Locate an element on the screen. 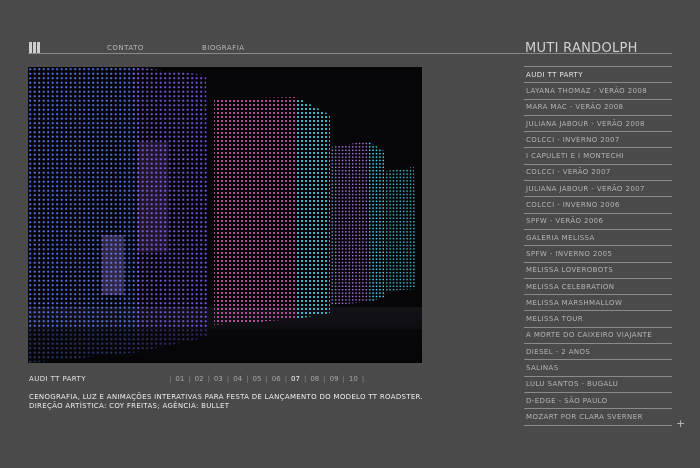 This screenshot has height=468, width=700. sidebar-item: MELISSA LOVEROBOTS is located at coordinates (598, 271).